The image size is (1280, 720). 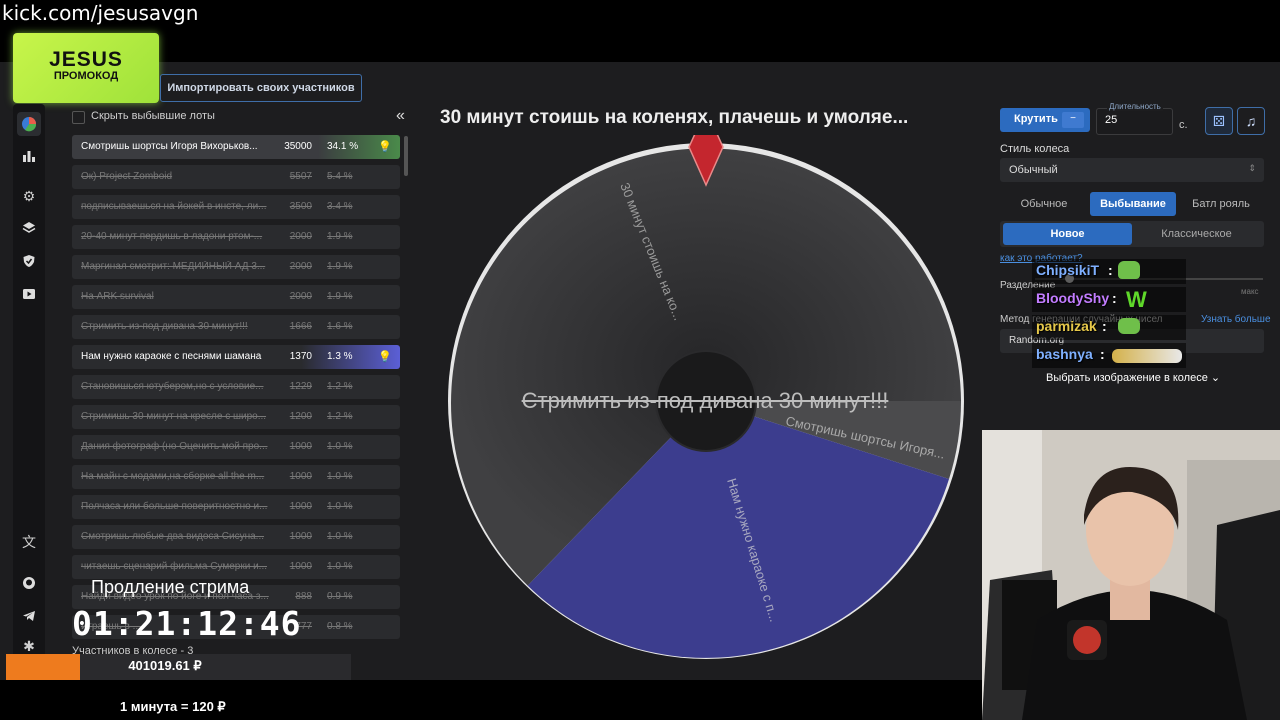 I want to click on github-icon, so click(x=29, y=583).